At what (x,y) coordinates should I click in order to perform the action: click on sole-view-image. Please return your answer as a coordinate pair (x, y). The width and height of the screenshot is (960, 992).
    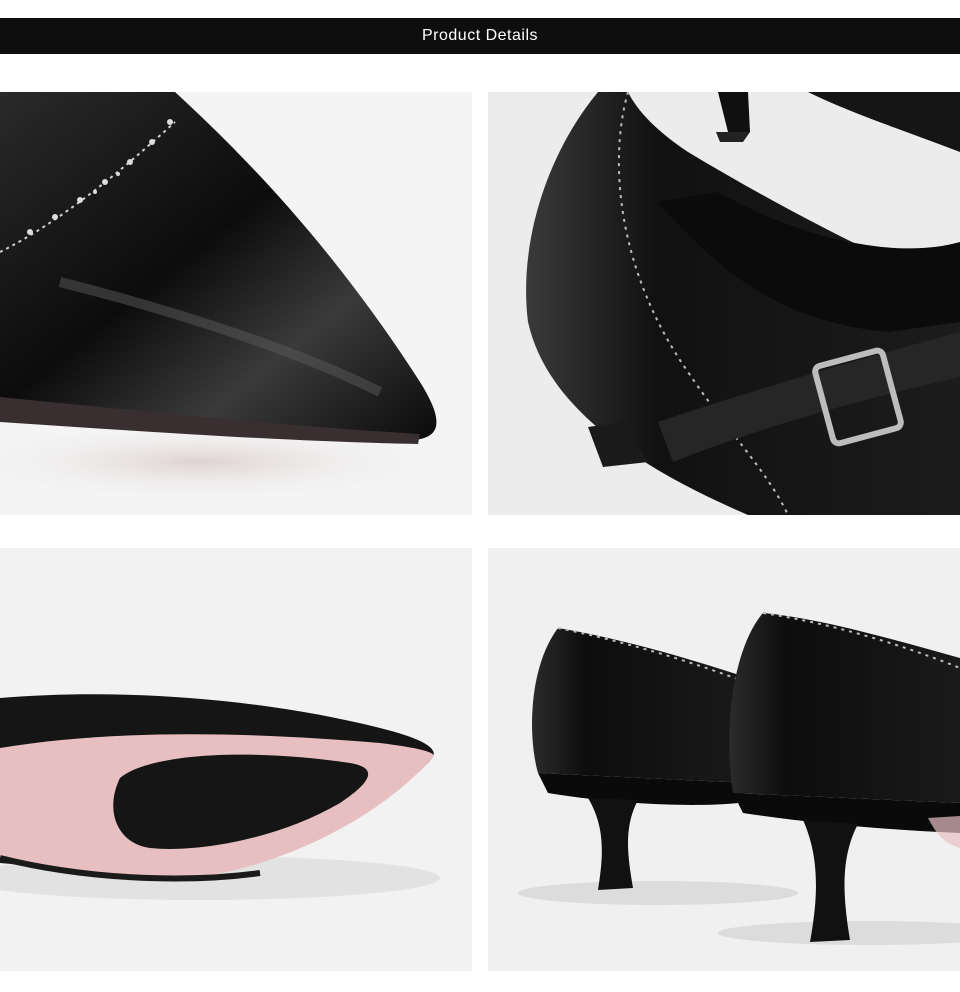
    Looking at the image, I should click on (220, 797).